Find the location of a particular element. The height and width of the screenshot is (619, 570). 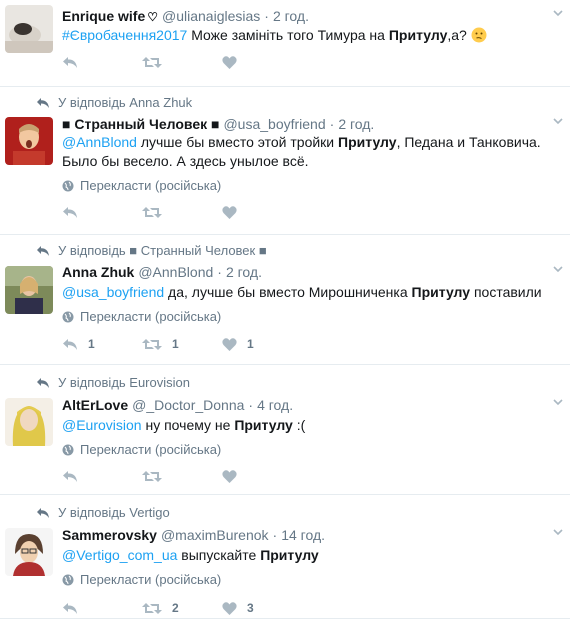

like-count: 1 is located at coordinates (250, 344).